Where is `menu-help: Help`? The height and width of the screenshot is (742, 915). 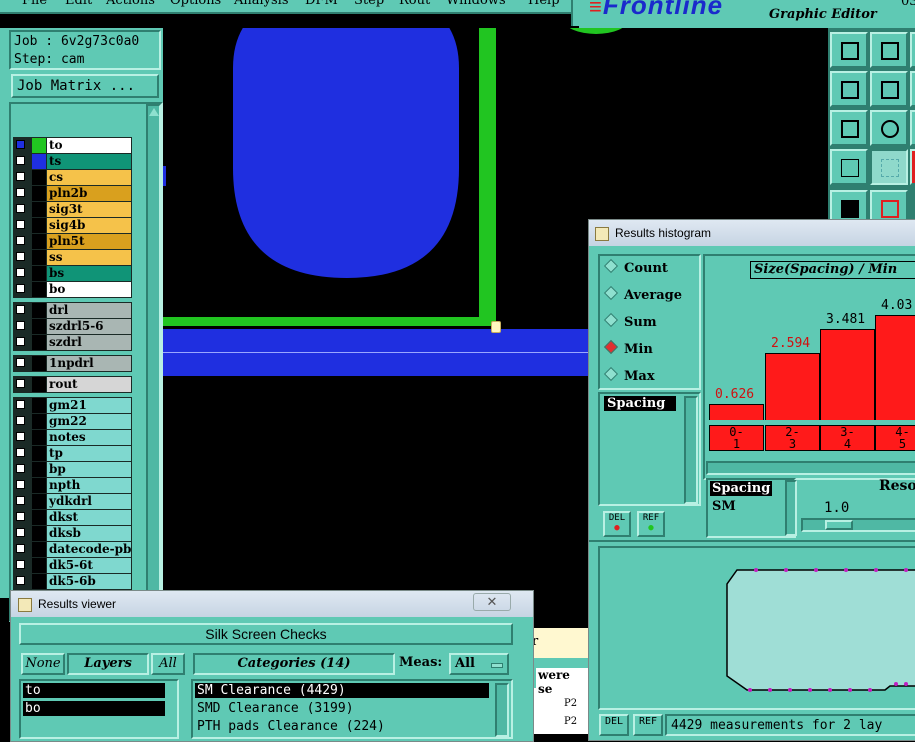 menu-help: Help is located at coordinates (544, 4).